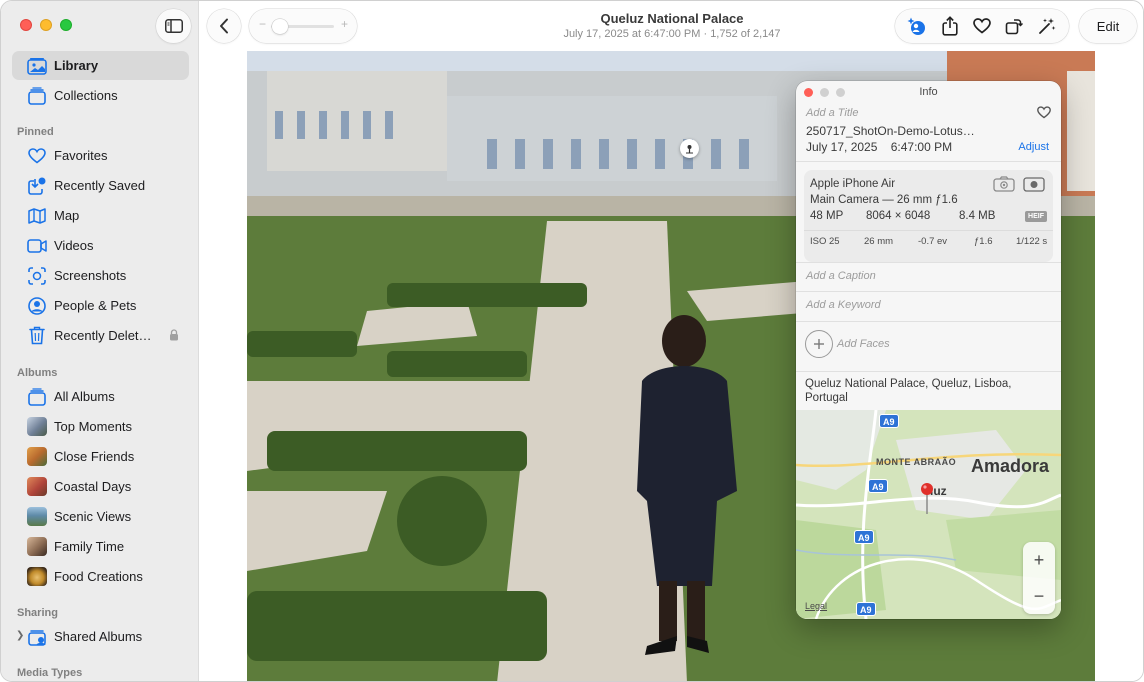 The width and height of the screenshot is (1144, 682). Describe the element at coordinates (37, 373) in the screenshot. I see `section-header-albums: Albums` at that location.